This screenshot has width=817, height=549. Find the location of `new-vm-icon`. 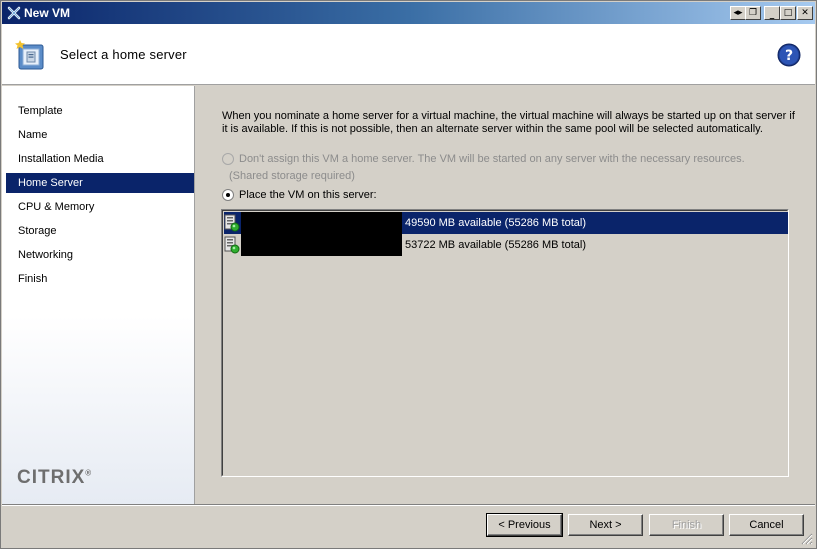

new-vm-icon is located at coordinates (29, 55).